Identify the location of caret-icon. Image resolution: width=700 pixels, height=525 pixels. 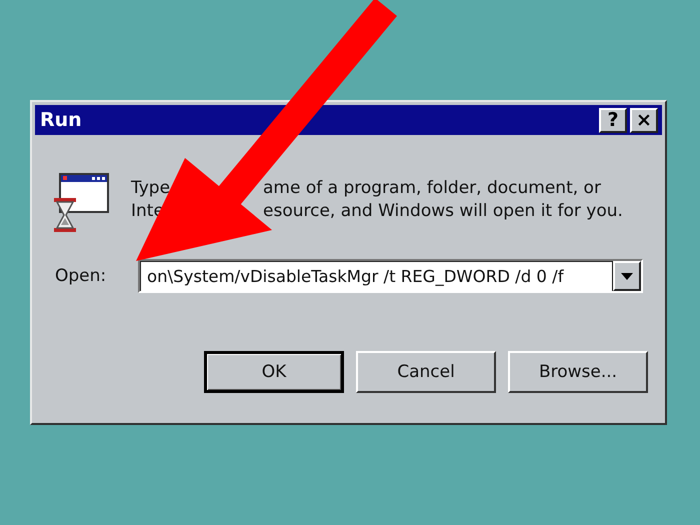
(627, 276).